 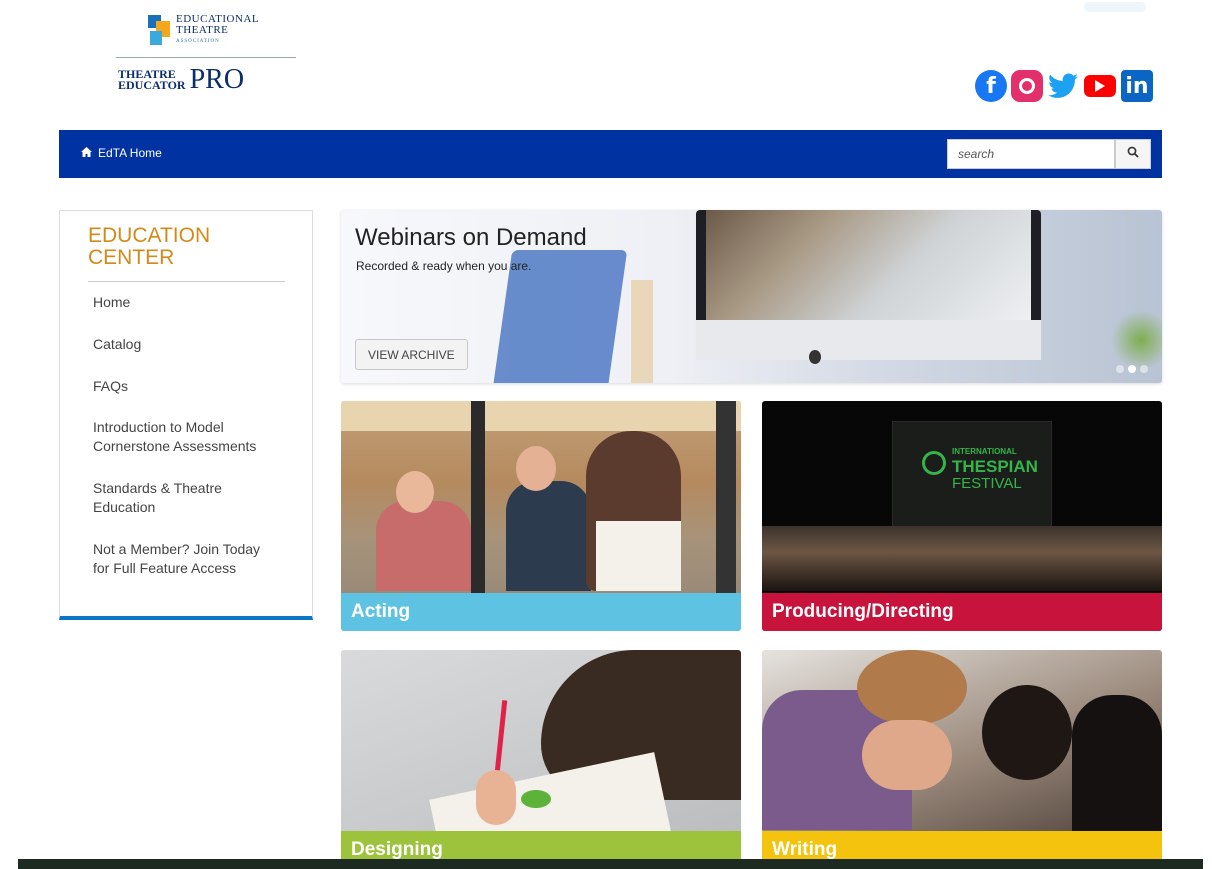 I want to click on hero-title: Webinars on Demand, so click(x=471, y=237).